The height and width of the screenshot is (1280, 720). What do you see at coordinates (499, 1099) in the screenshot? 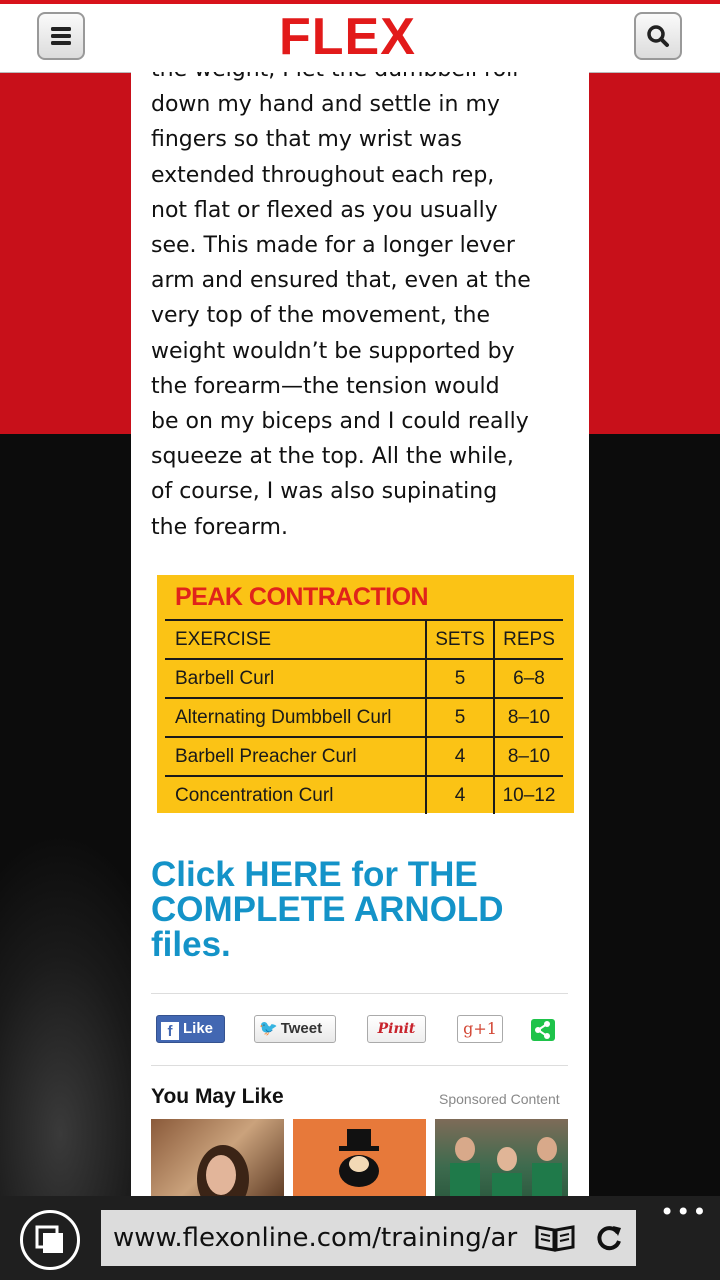
I see `sponsored-content-label: Sponsored Content` at bounding box center [499, 1099].